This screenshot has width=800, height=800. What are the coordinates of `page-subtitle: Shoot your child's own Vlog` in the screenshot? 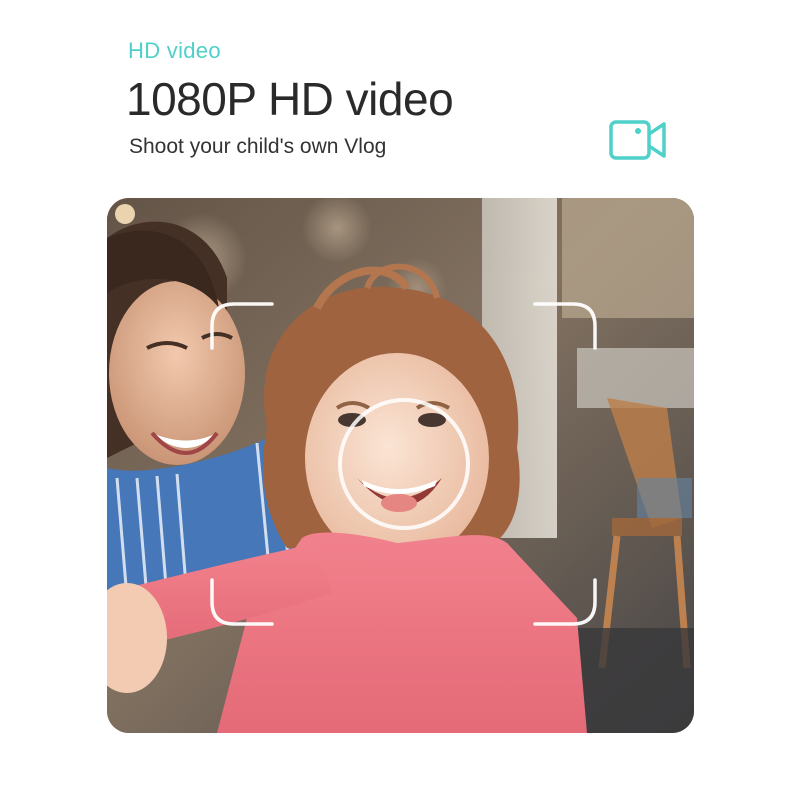 It's located at (258, 146).